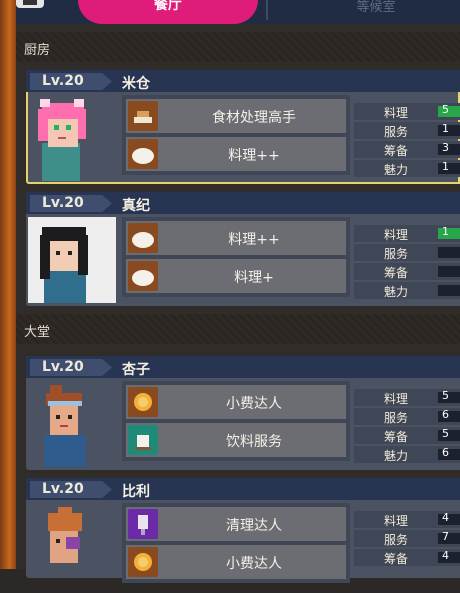 The image size is (460, 593). Describe the element at coordinates (238, 329) in the screenshot. I see `section-hall: 大堂` at that location.